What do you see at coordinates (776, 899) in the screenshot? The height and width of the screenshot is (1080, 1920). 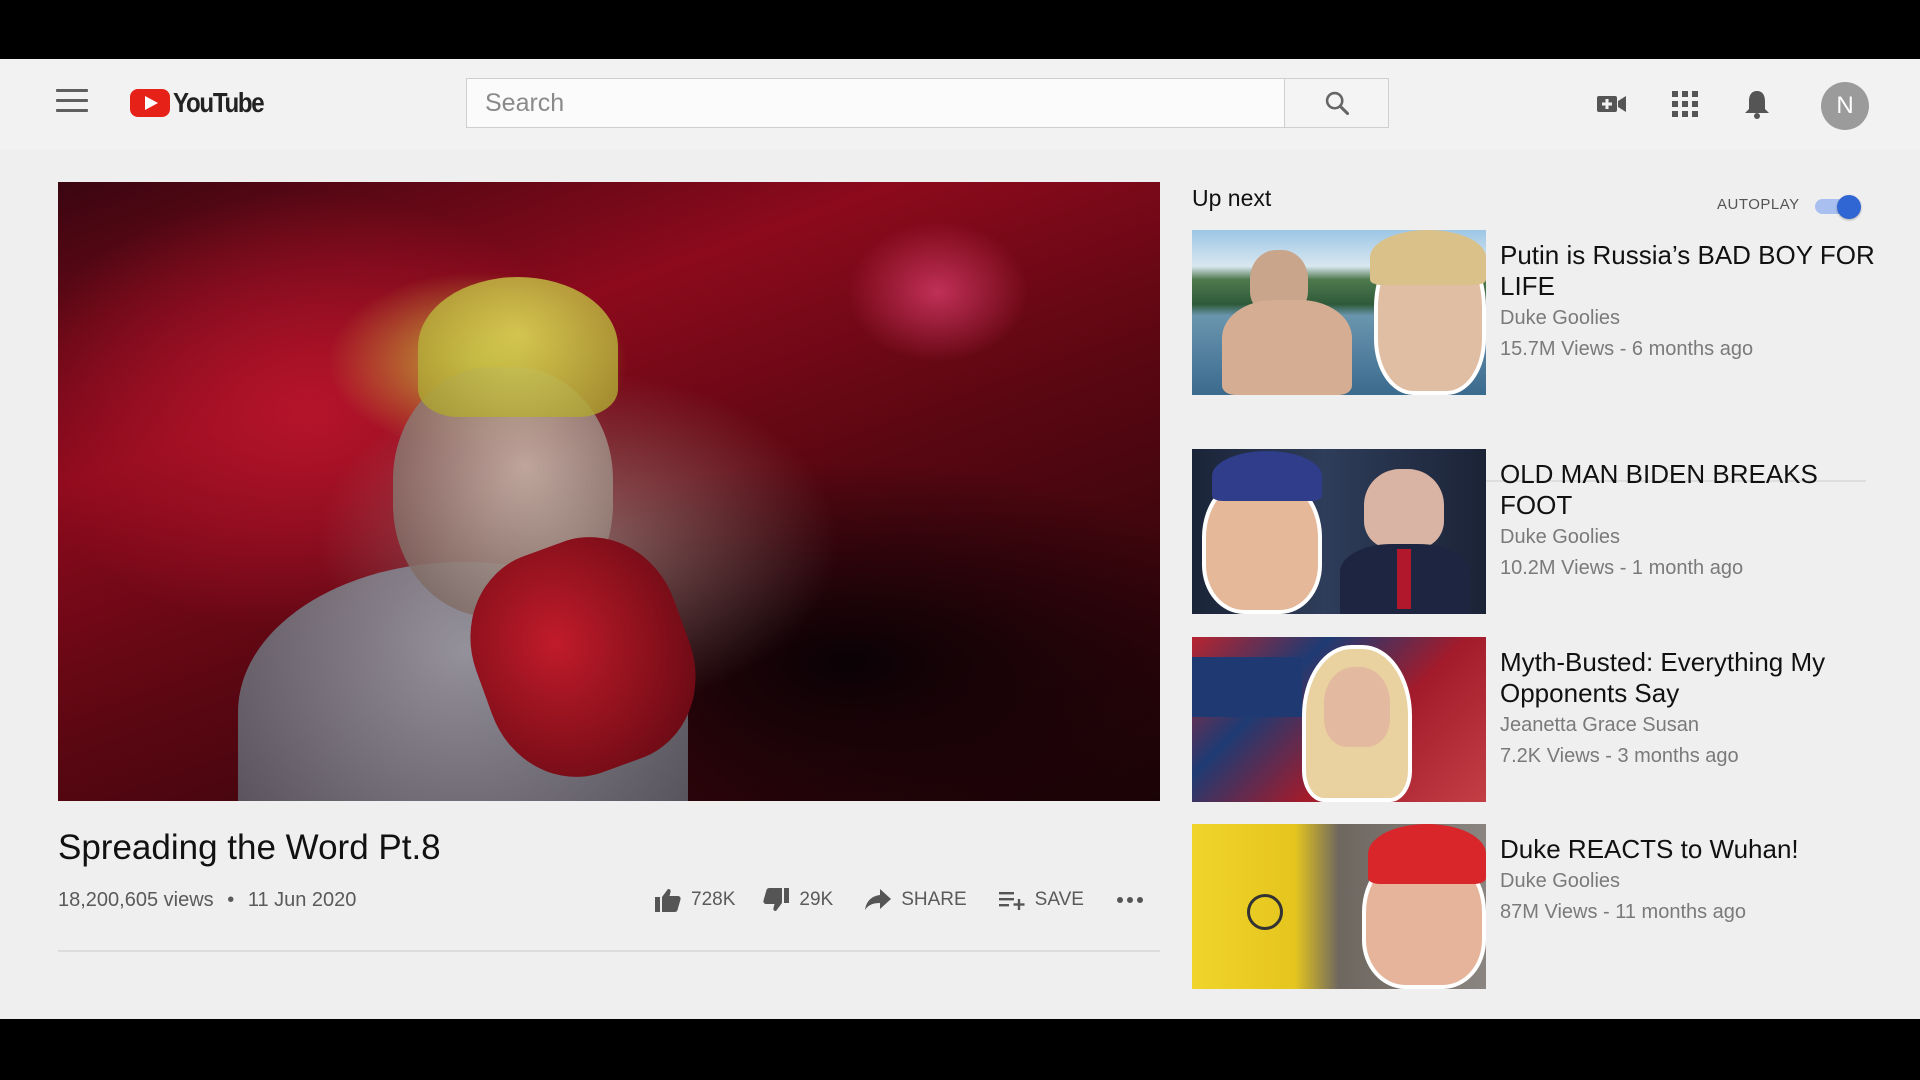 I see `thumbs-down-icon` at bounding box center [776, 899].